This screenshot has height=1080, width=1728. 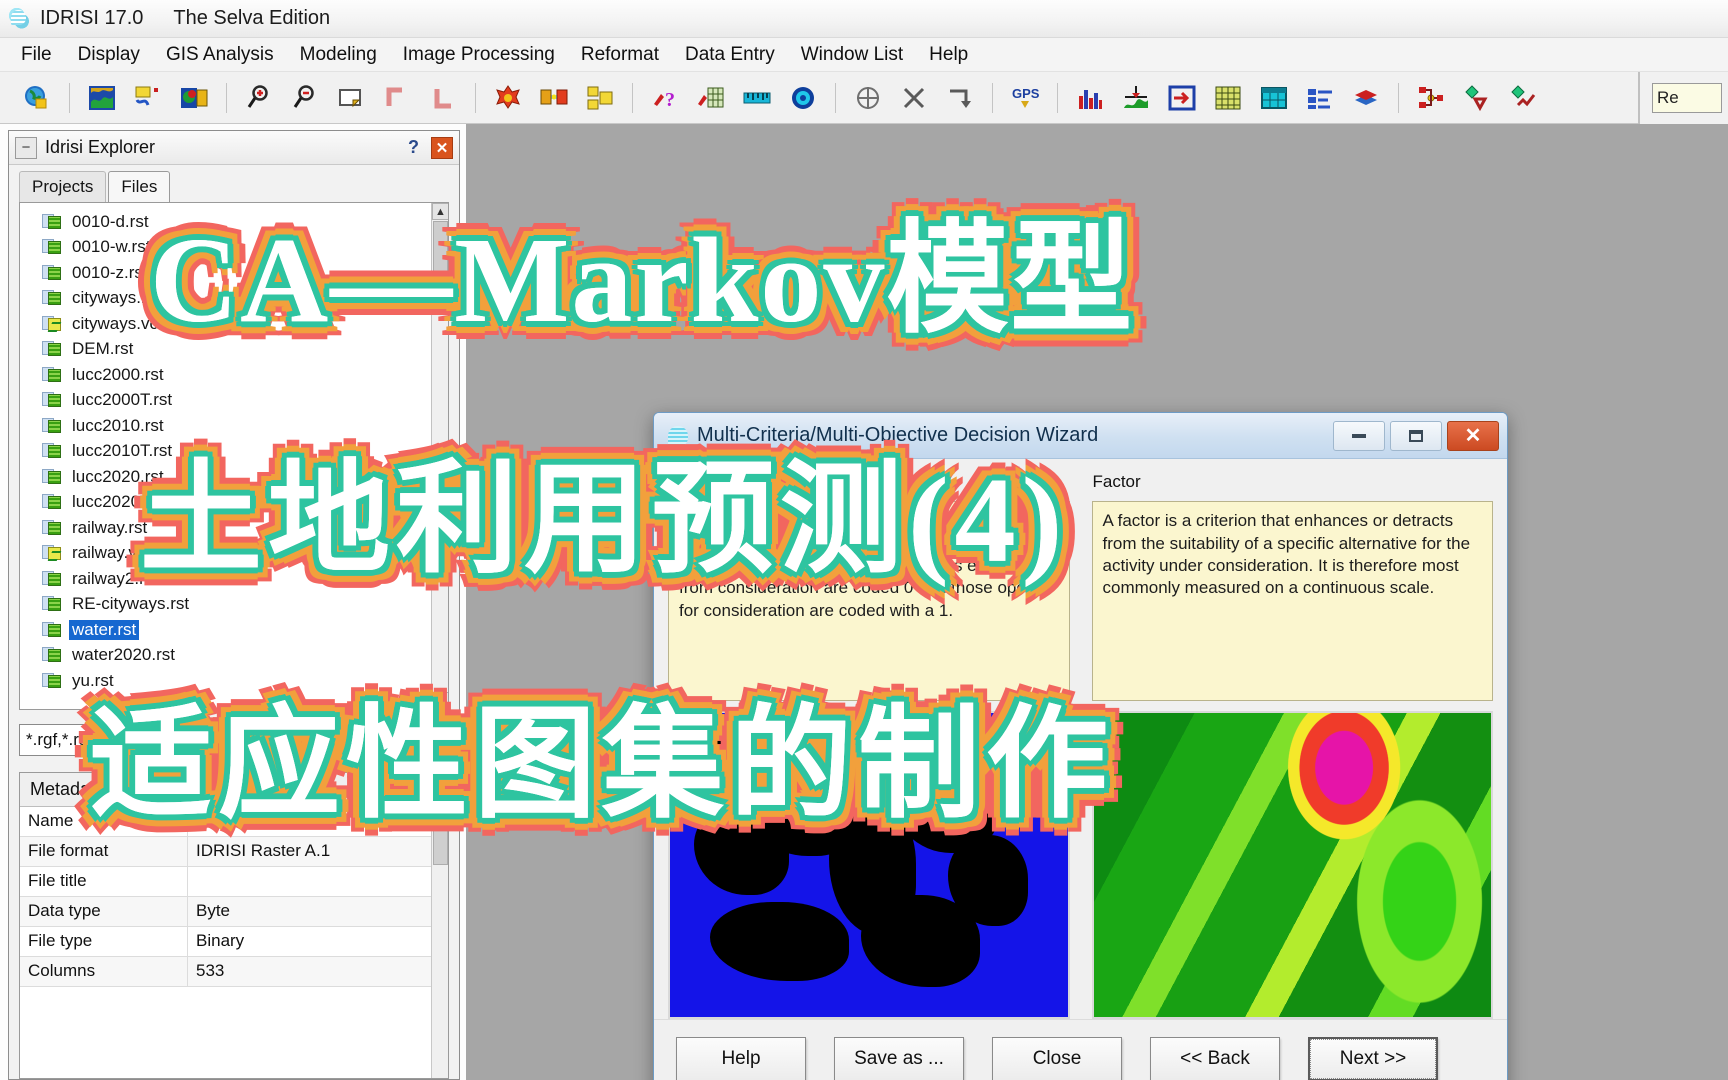 I want to click on metadata-key: File format, so click(x=104, y=851).